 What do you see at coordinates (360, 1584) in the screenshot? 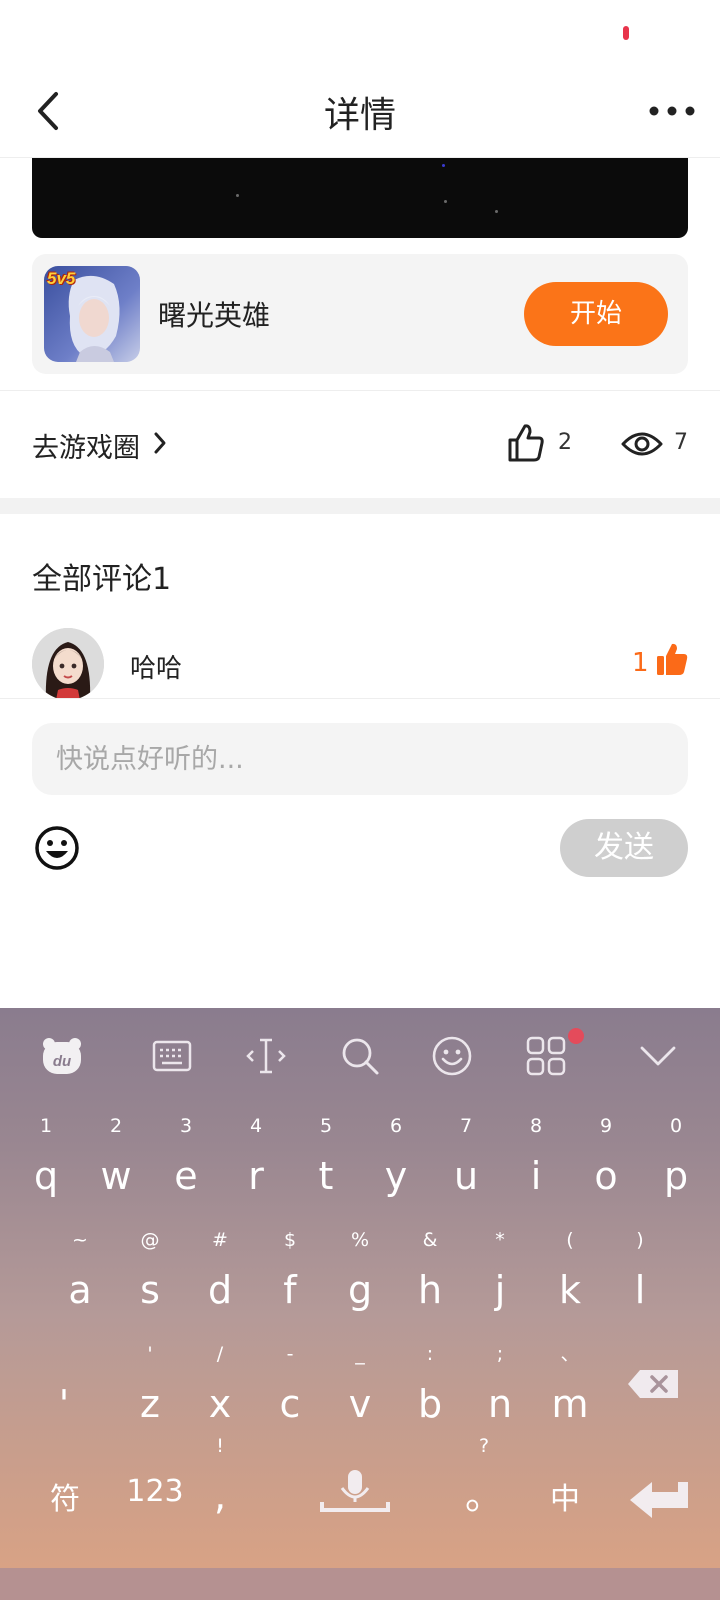
I see `system-nav-strip` at bounding box center [360, 1584].